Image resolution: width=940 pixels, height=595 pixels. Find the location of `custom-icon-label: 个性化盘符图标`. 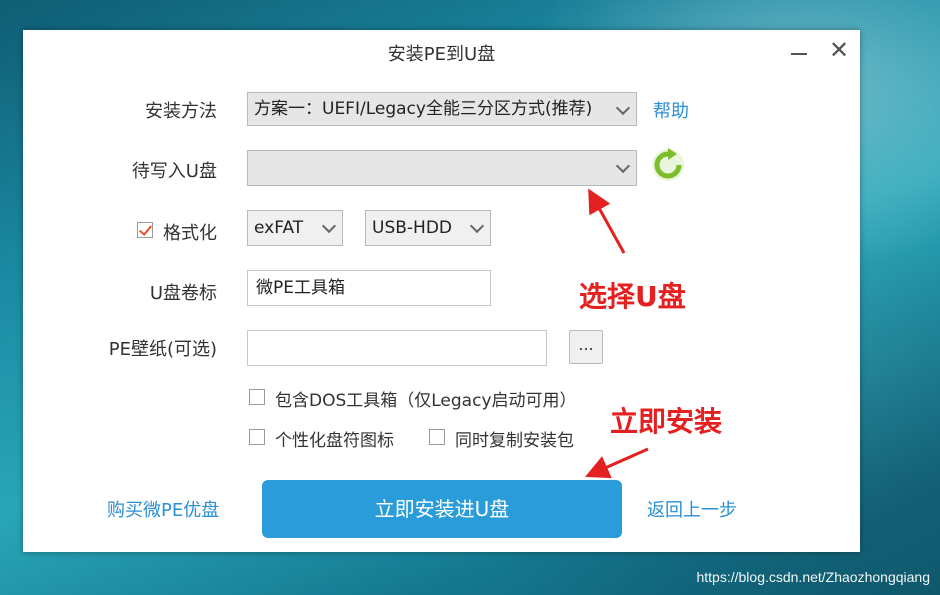

custom-icon-label: 个性化盘符图标 is located at coordinates (334, 441).